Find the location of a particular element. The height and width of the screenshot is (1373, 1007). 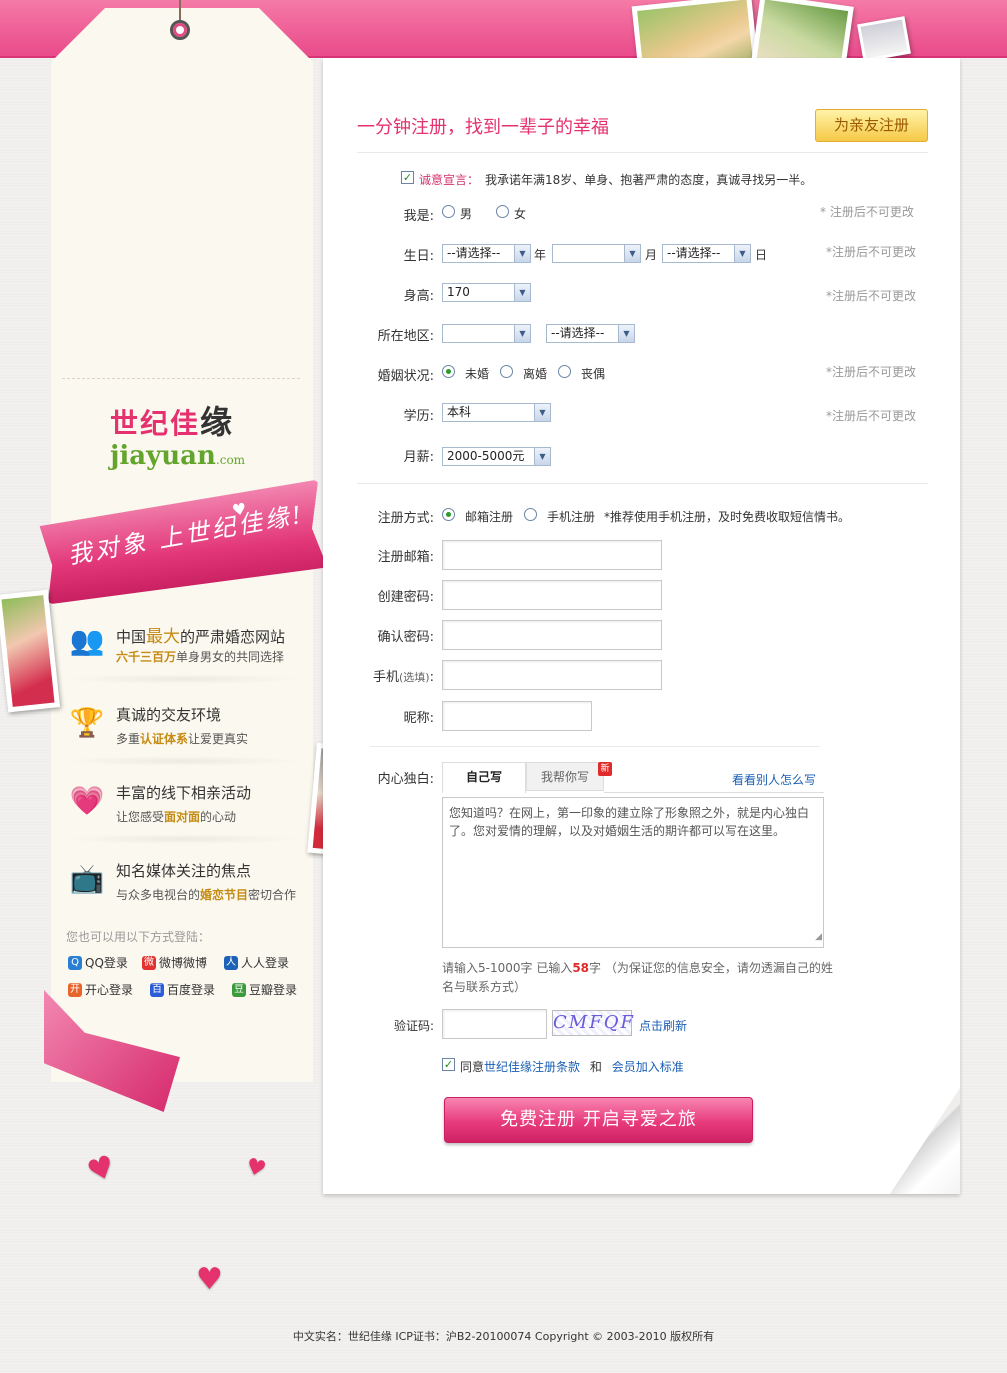

char-count: 58 is located at coordinates (581, 968).